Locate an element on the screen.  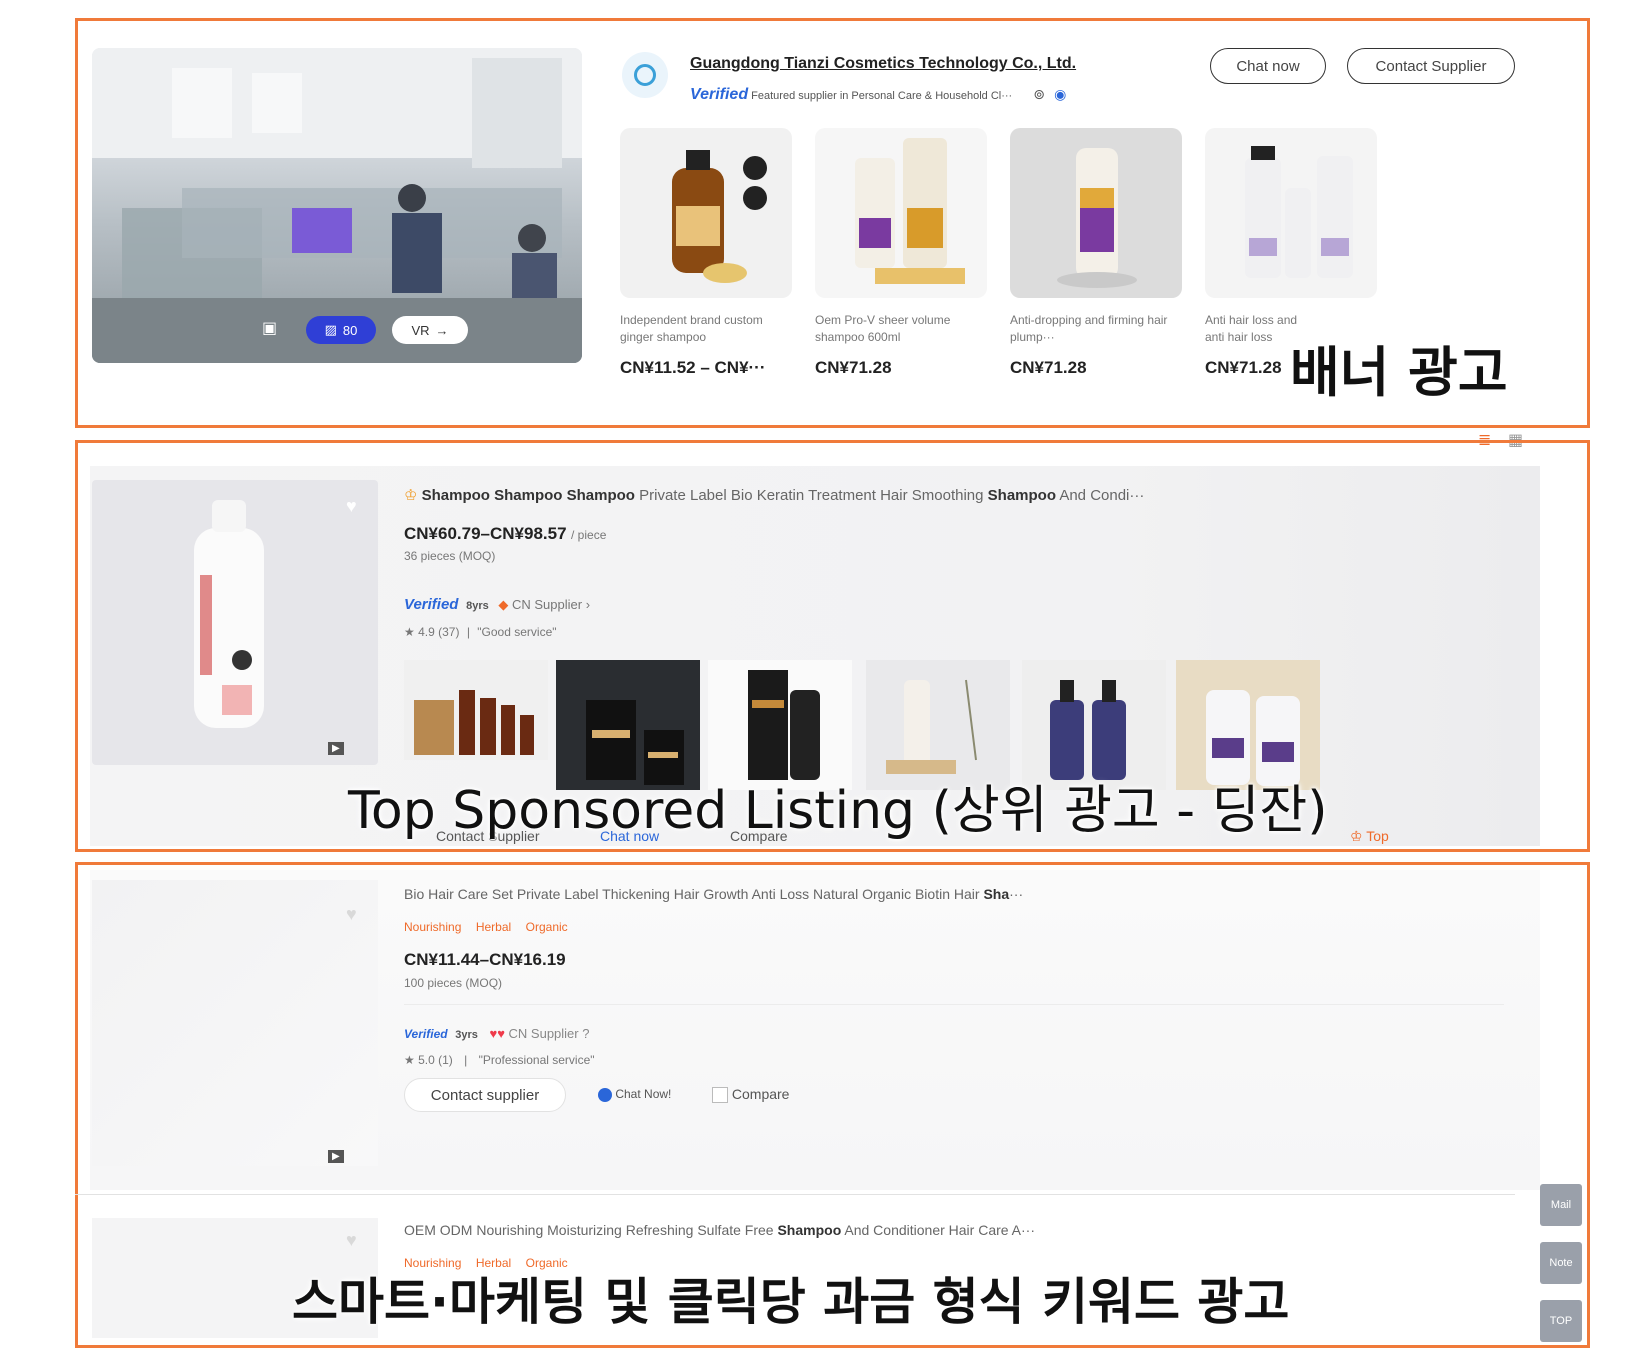
sponsored-unit: / piece is located at coordinates (589, 535).